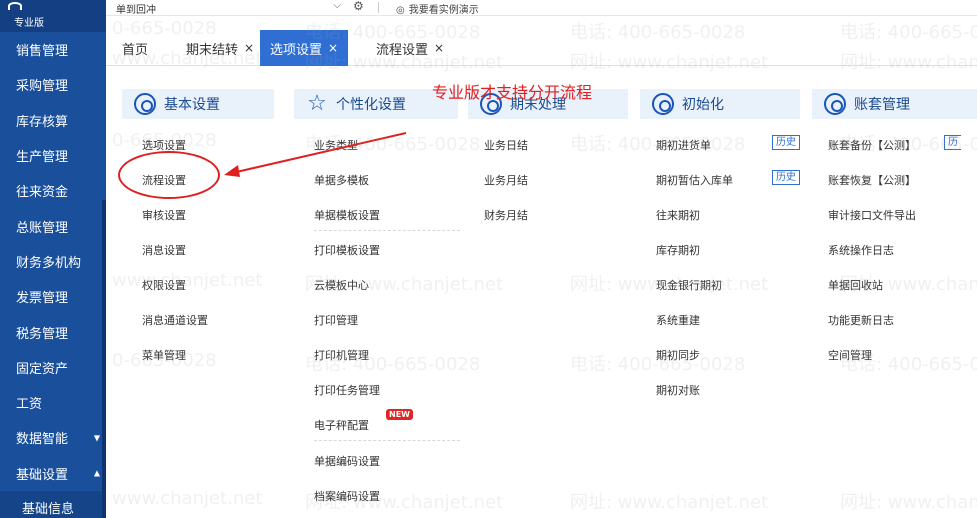  What do you see at coordinates (336, 320) in the screenshot?
I see `link-print-management: 打印管理` at bounding box center [336, 320].